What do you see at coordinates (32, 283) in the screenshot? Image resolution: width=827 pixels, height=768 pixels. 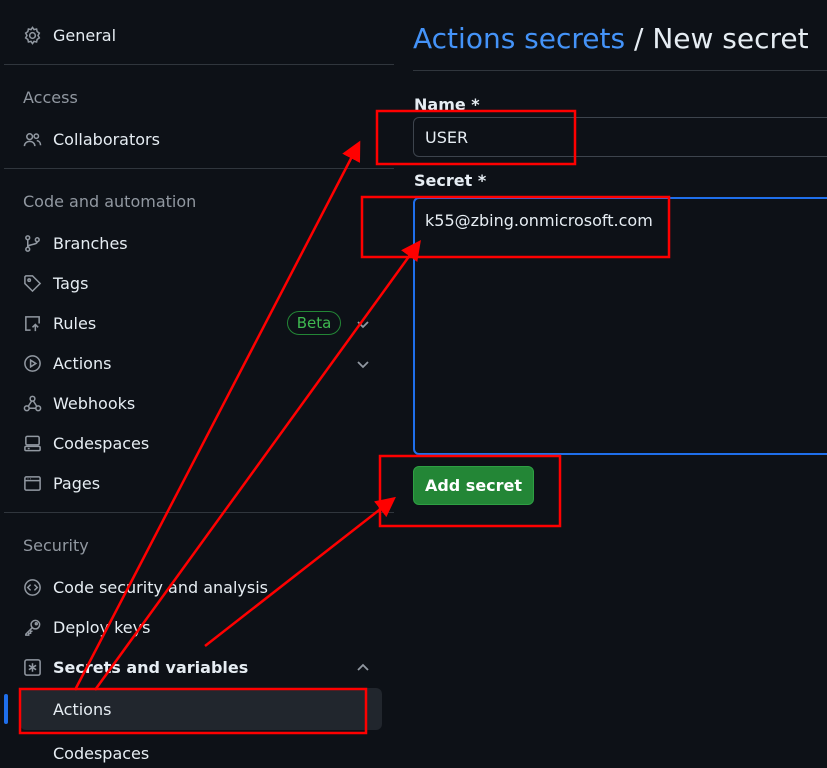 I see `tag-icon` at bounding box center [32, 283].